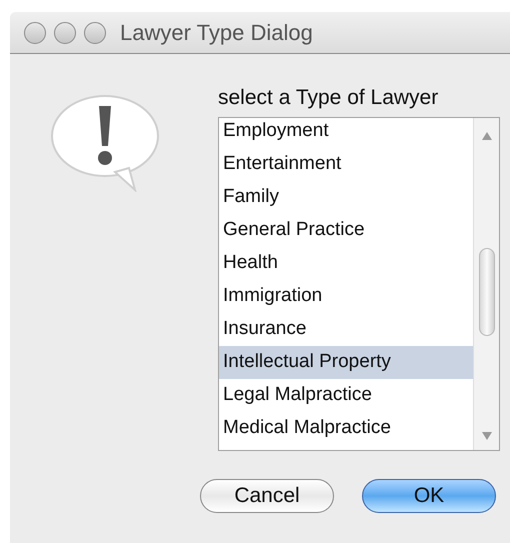 The image size is (510, 543). What do you see at coordinates (267, 495) in the screenshot?
I see `cancel-button: Cancel` at bounding box center [267, 495].